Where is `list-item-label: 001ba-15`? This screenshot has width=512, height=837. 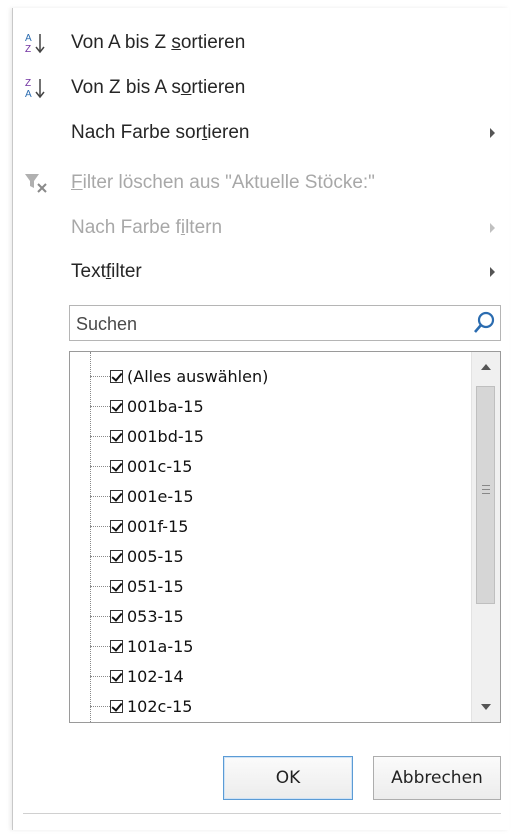
list-item-label: 001ba-15 is located at coordinates (165, 406).